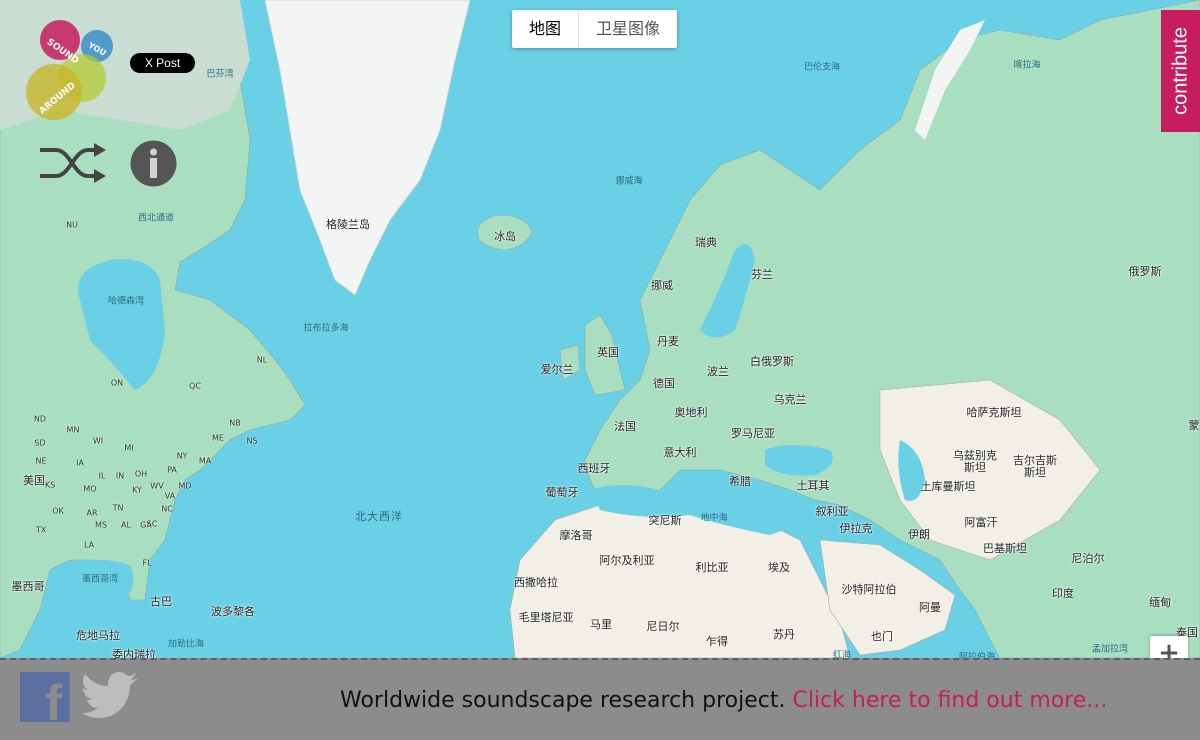  I want to click on map-type-control: 地图 卫星图像, so click(595, 29).